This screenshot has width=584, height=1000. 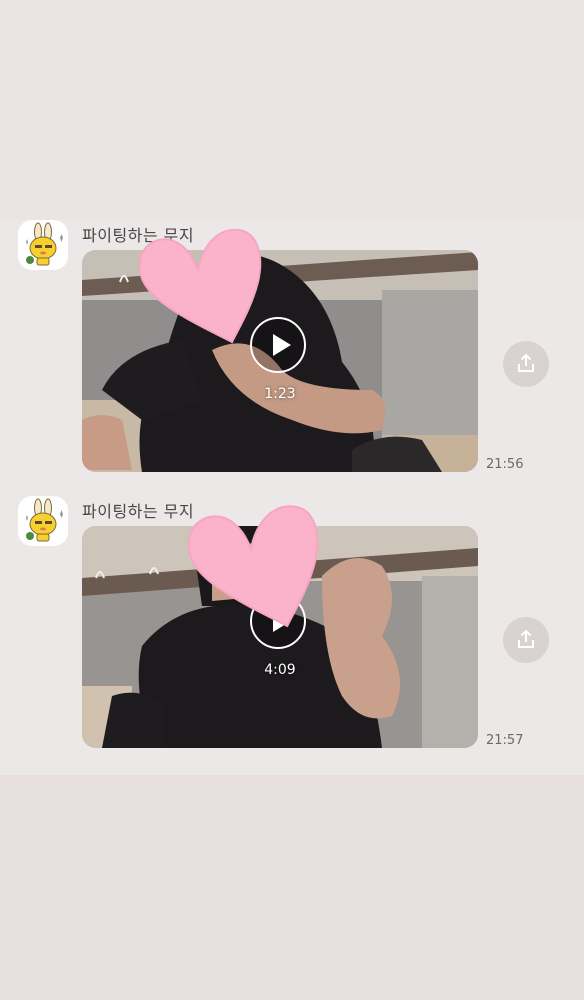 I want to click on message-time: 21:57, so click(x=505, y=740).